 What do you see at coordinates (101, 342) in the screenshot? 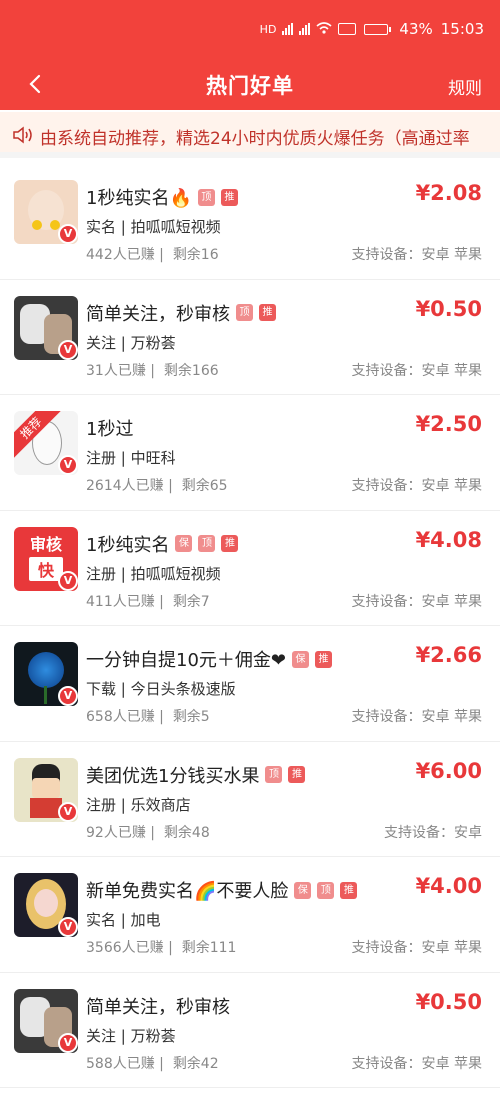
I see `task-type: 关注` at bounding box center [101, 342].